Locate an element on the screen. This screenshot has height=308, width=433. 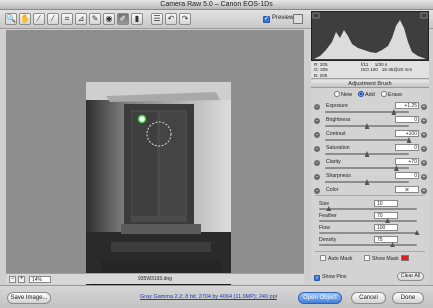
crop-tool-icon: ⌗ is located at coordinates (67, 19).